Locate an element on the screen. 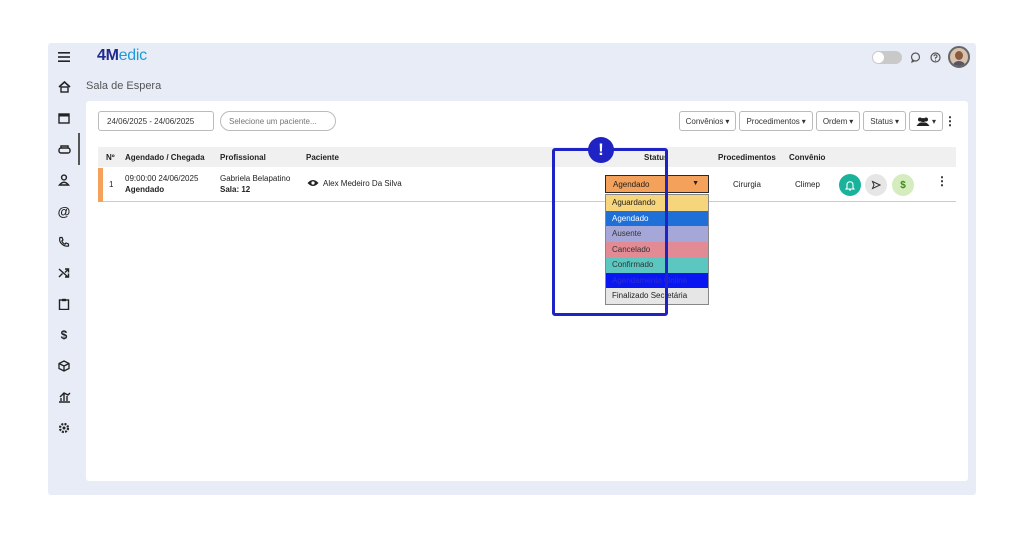 The width and height of the screenshot is (1024, 538). row-insurance: Climep is located at coordinates (807, 184).